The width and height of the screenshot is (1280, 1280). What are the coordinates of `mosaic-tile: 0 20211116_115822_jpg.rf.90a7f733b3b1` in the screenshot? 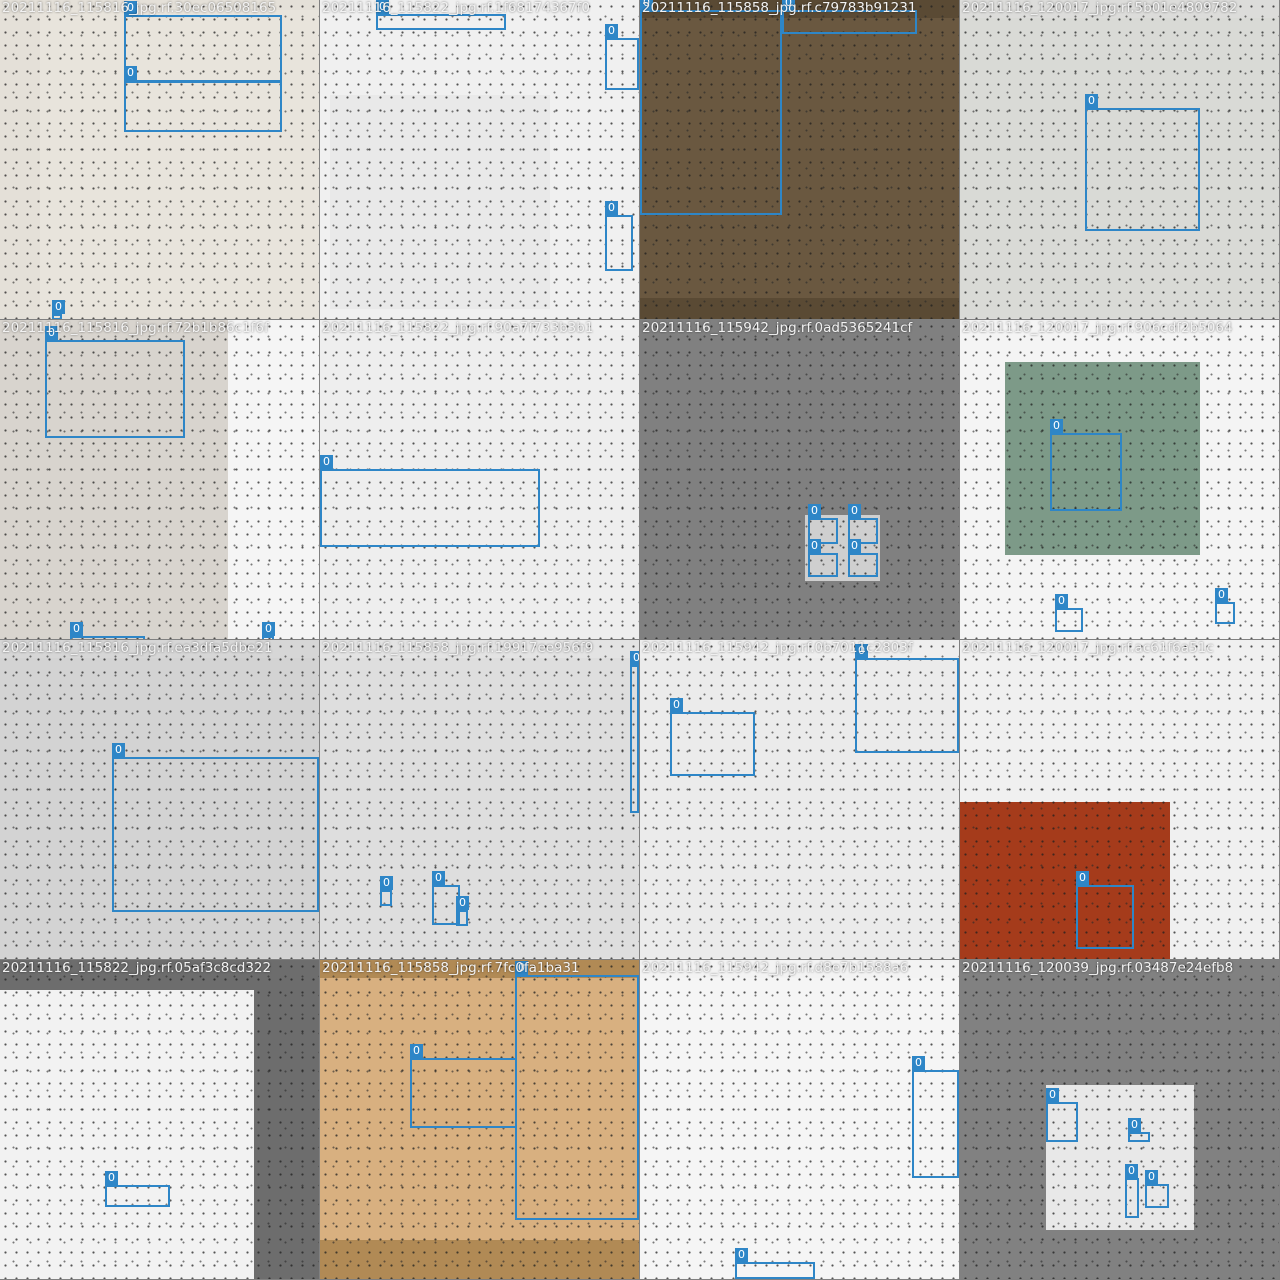 It's located at (479, 479).